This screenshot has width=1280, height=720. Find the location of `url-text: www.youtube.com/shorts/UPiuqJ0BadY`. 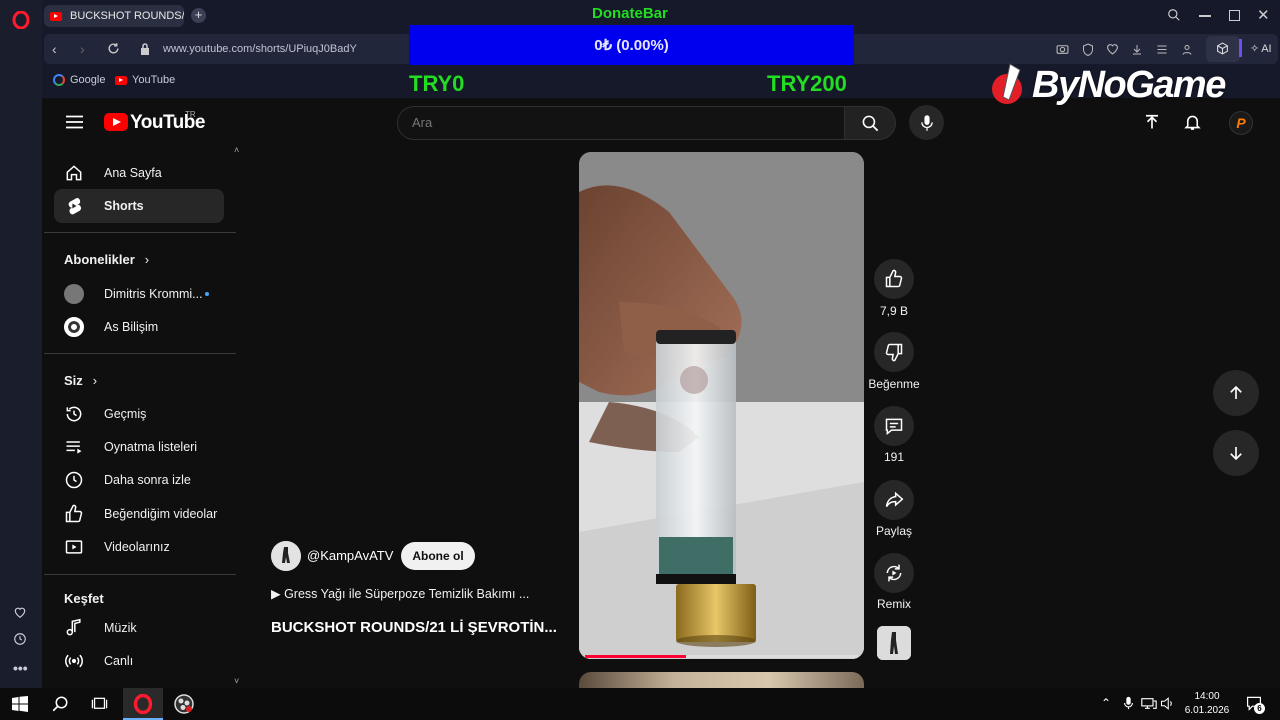

url-text: www.youtube.com/shorts/UPiuqJ0BadY is located at coordinates (260, 49).